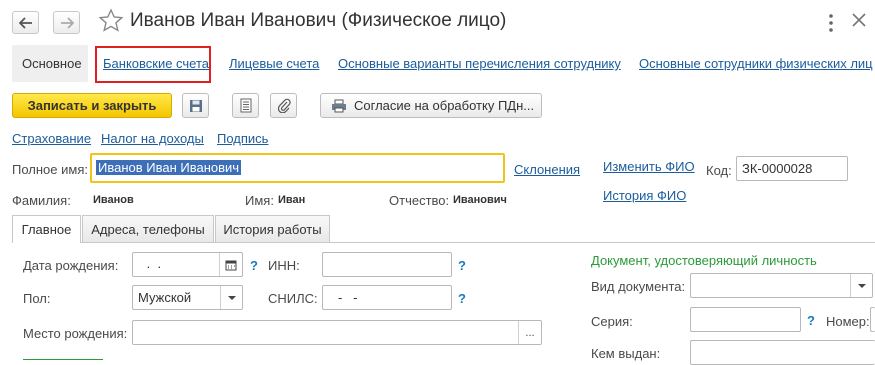 The image size is (875, 365). What do you see at coordinates (50, 169) in the screenshot?
I see `full-name-label: Полное имя:` at bounding box center [50, 169].